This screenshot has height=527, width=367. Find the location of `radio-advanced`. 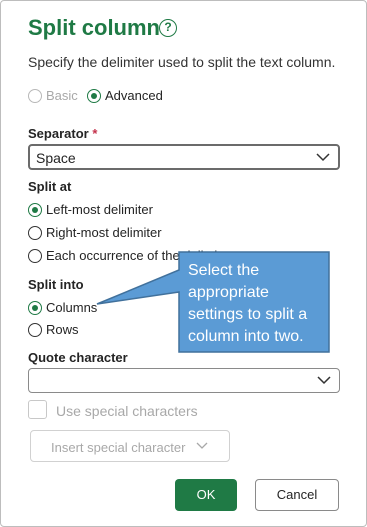

radio-advanced is located at coordinates (94, 96).